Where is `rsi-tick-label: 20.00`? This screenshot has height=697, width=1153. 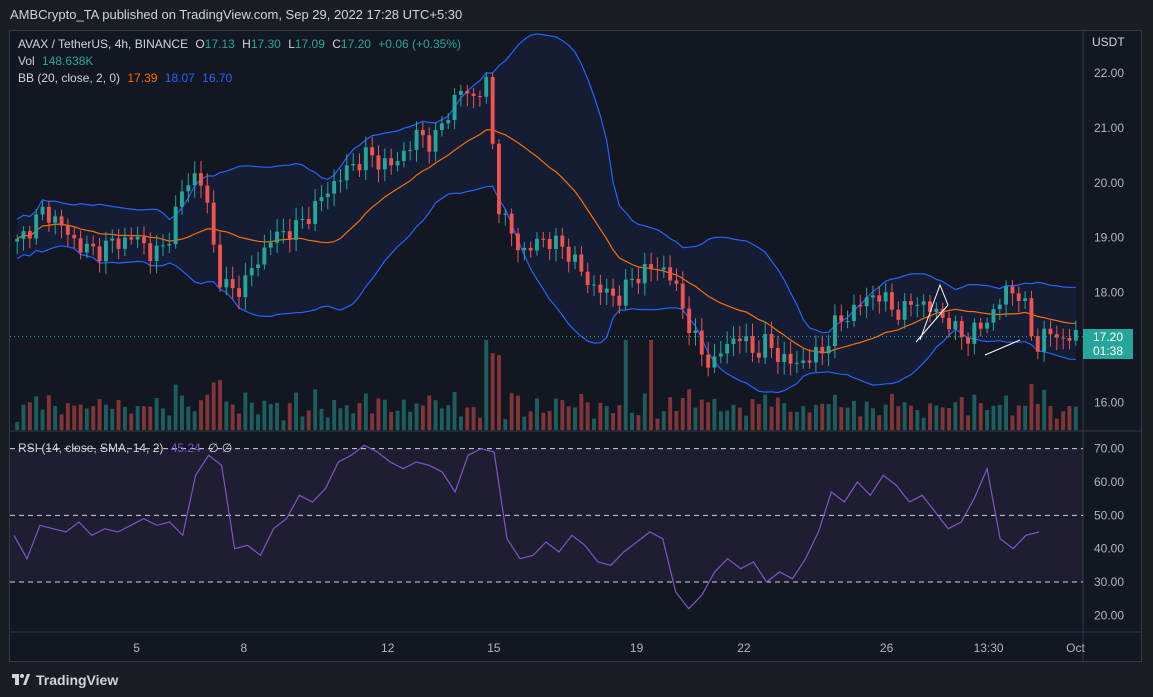 rsi-tick-label: 20.00 is located at coordinates (1109, 615).